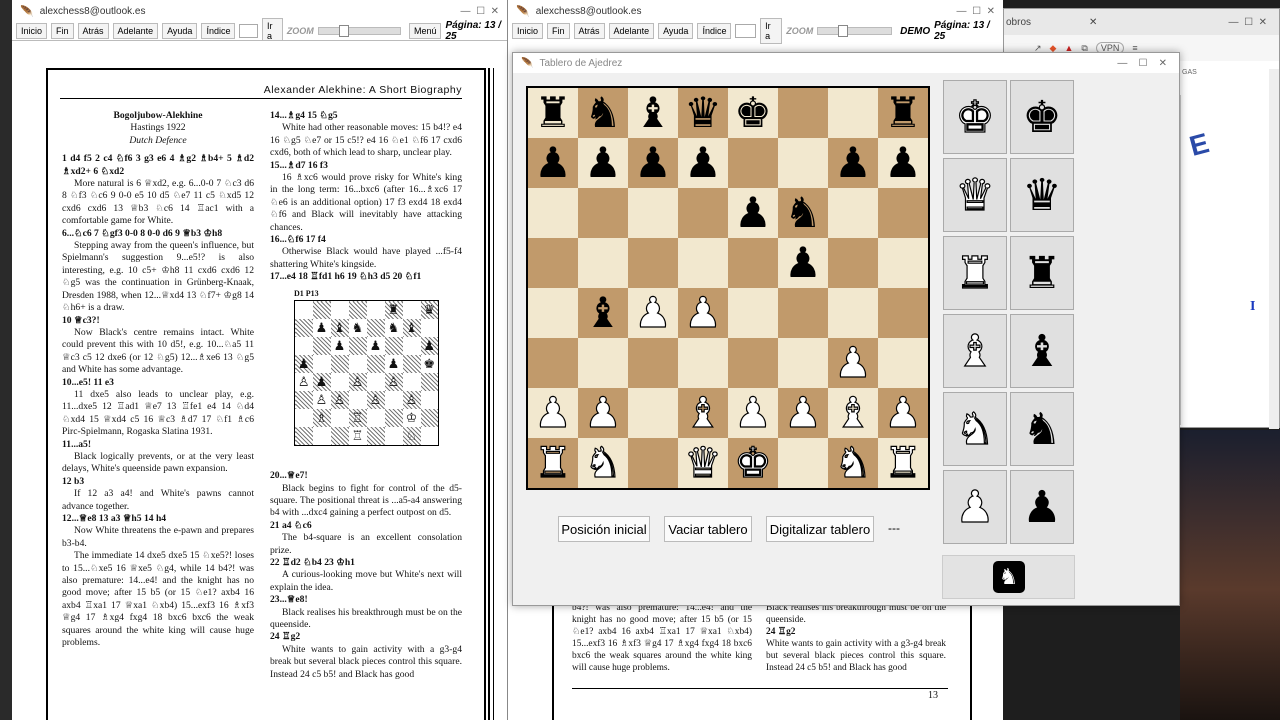 This screenshot has width=1280, height=720. Describe the element at coordinates (855, 31) in the screenshot. I see `zoom-slider` at that location.